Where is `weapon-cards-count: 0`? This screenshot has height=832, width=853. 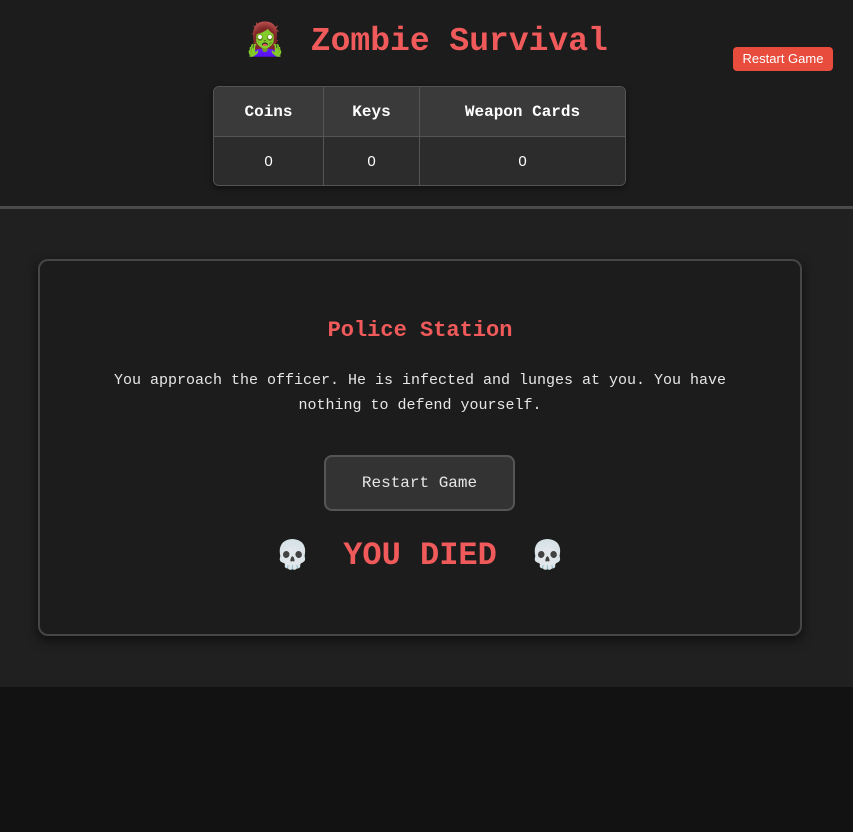
weapon-cards-count: 0 is located at coordinates (522, 161).